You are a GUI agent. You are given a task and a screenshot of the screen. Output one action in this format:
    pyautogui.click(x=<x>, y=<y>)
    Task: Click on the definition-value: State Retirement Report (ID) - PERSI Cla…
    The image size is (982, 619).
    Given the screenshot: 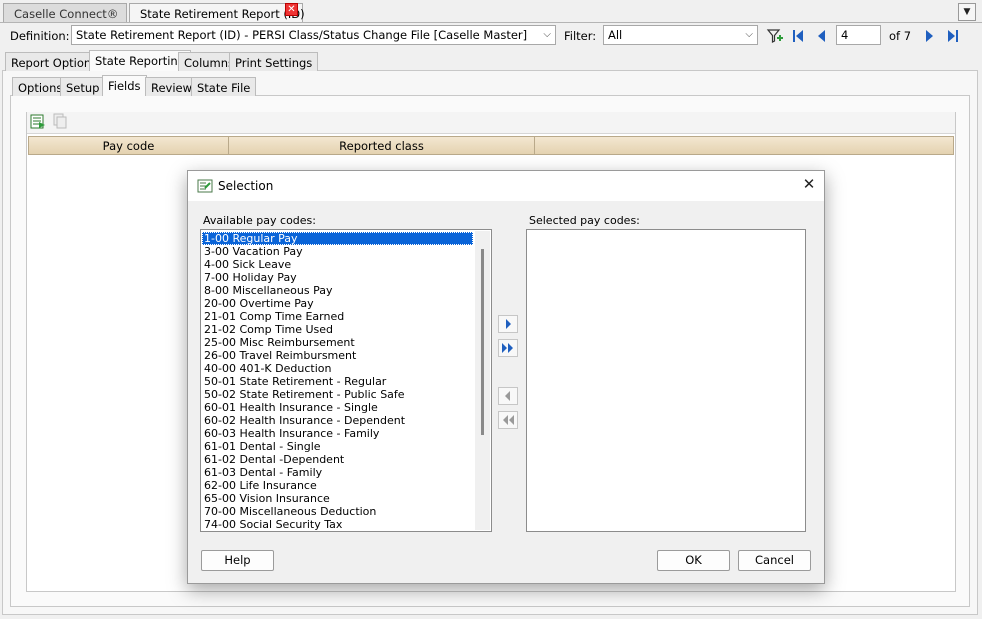 What is the action you would take?
    pyautogui.click(x=302, y=35)
    